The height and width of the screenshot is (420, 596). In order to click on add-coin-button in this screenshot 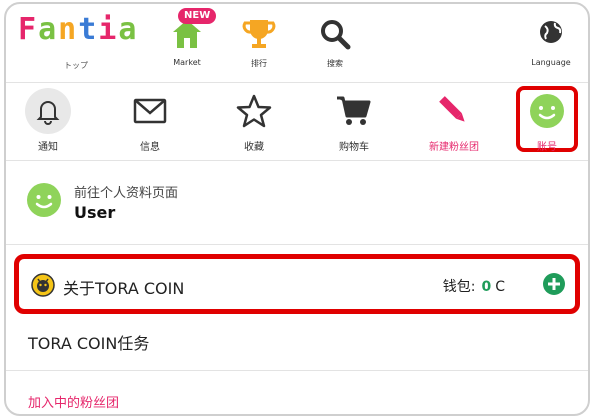, I will do `click(554, 284)`.